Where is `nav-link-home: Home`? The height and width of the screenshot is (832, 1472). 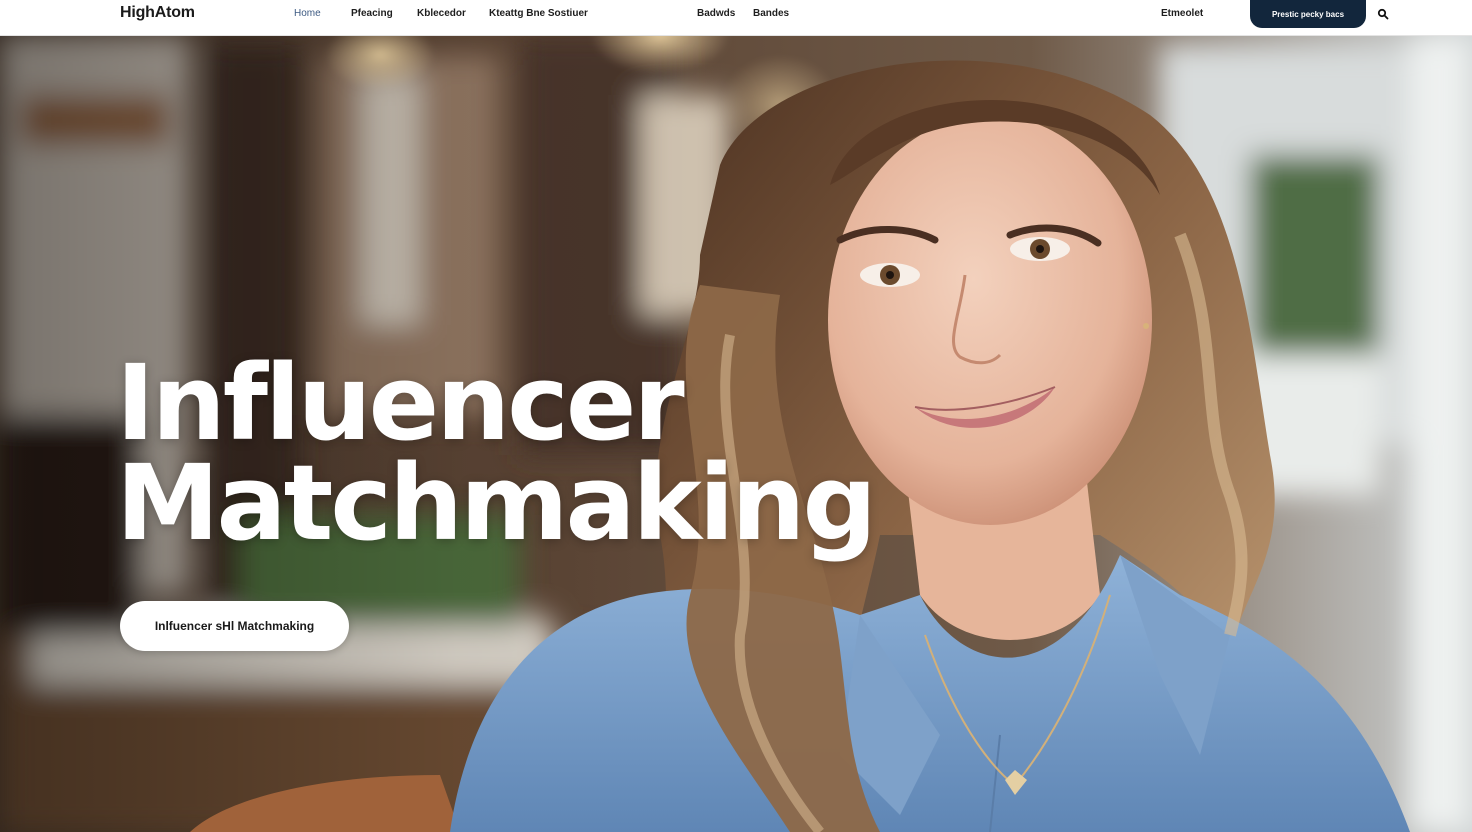 nav-link-home: Home is located at coordinates (307, 13).